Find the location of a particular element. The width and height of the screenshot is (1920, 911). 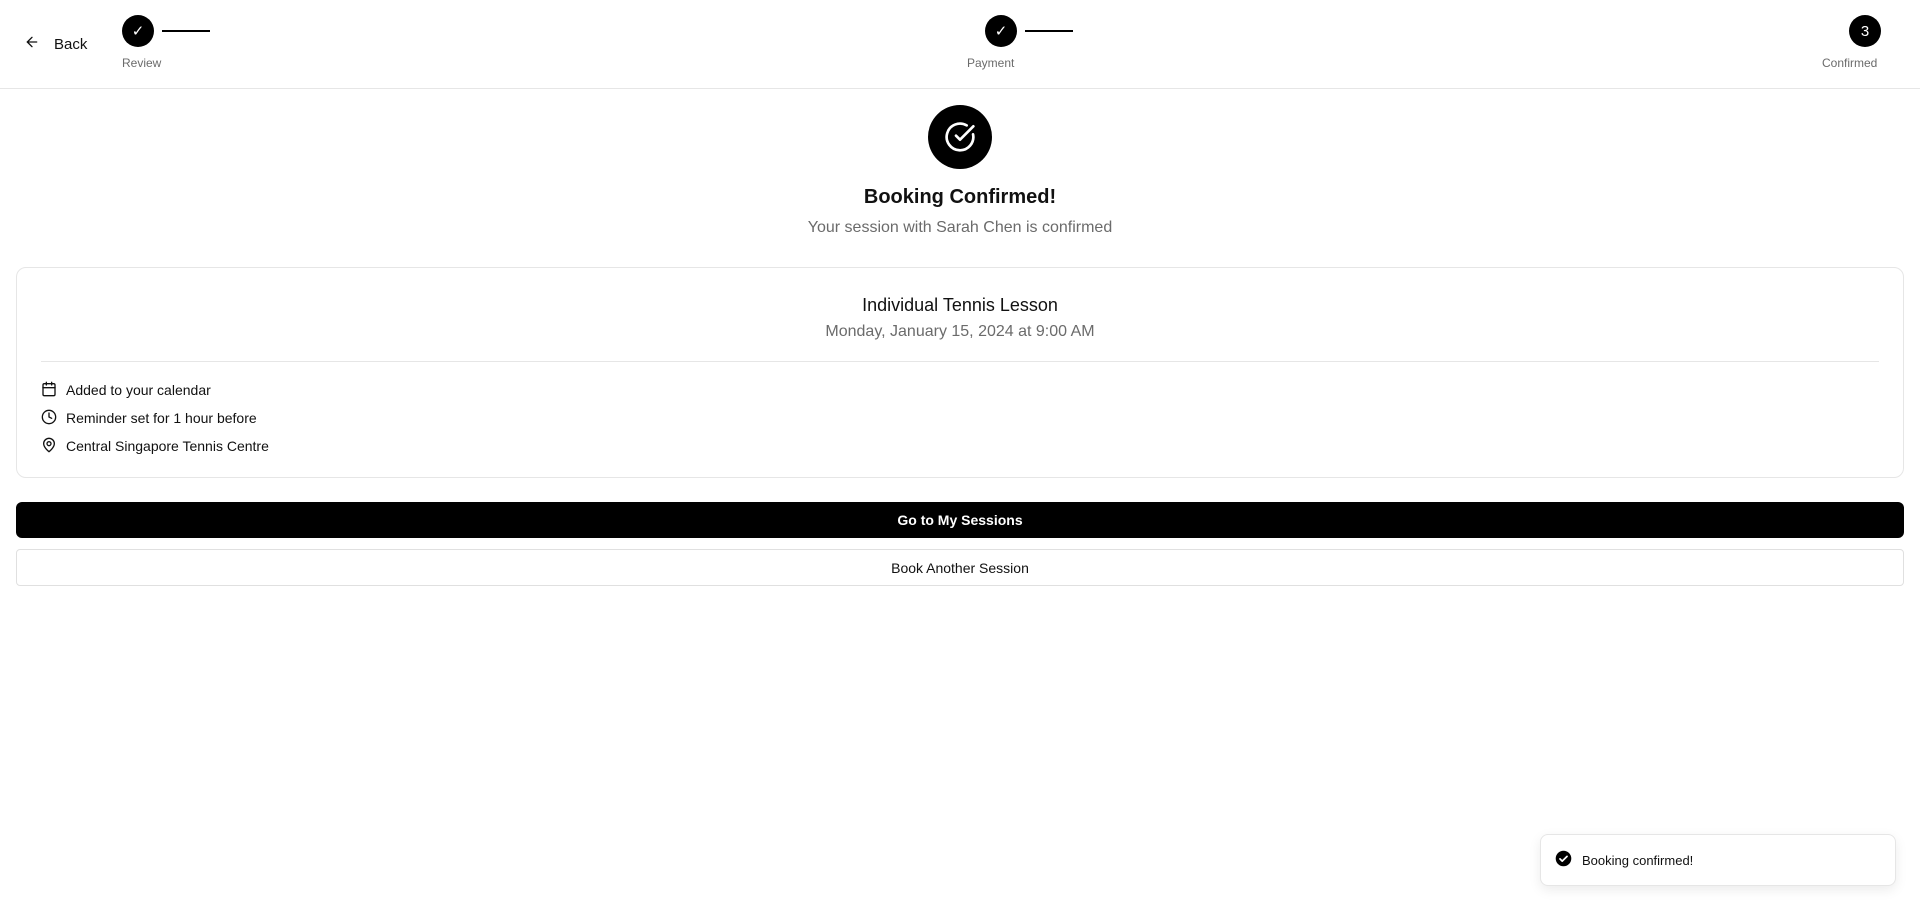

arrow-left-icon is located at coordinates (32, 44).